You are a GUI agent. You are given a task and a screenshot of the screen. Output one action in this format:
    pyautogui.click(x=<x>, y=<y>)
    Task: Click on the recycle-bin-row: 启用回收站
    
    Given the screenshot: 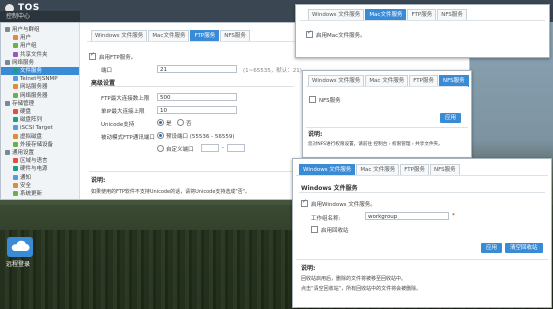 What is the action you would take?
    pyautogui.click(x=330, y=230)
    